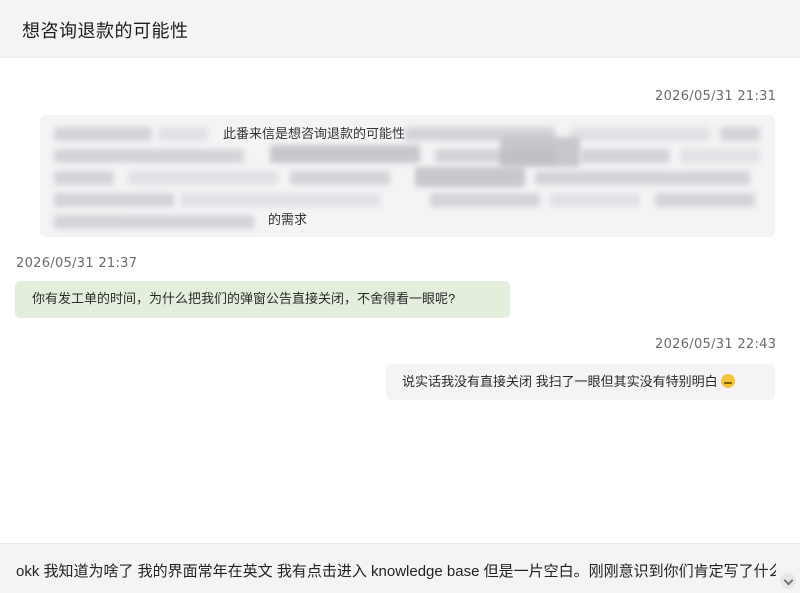 This screenshot has height=593, width=800. Describe the element at coordinates (716, 96) in the screenshot. I see `message-timestamp: 2026/05/31 21:31` at that location.